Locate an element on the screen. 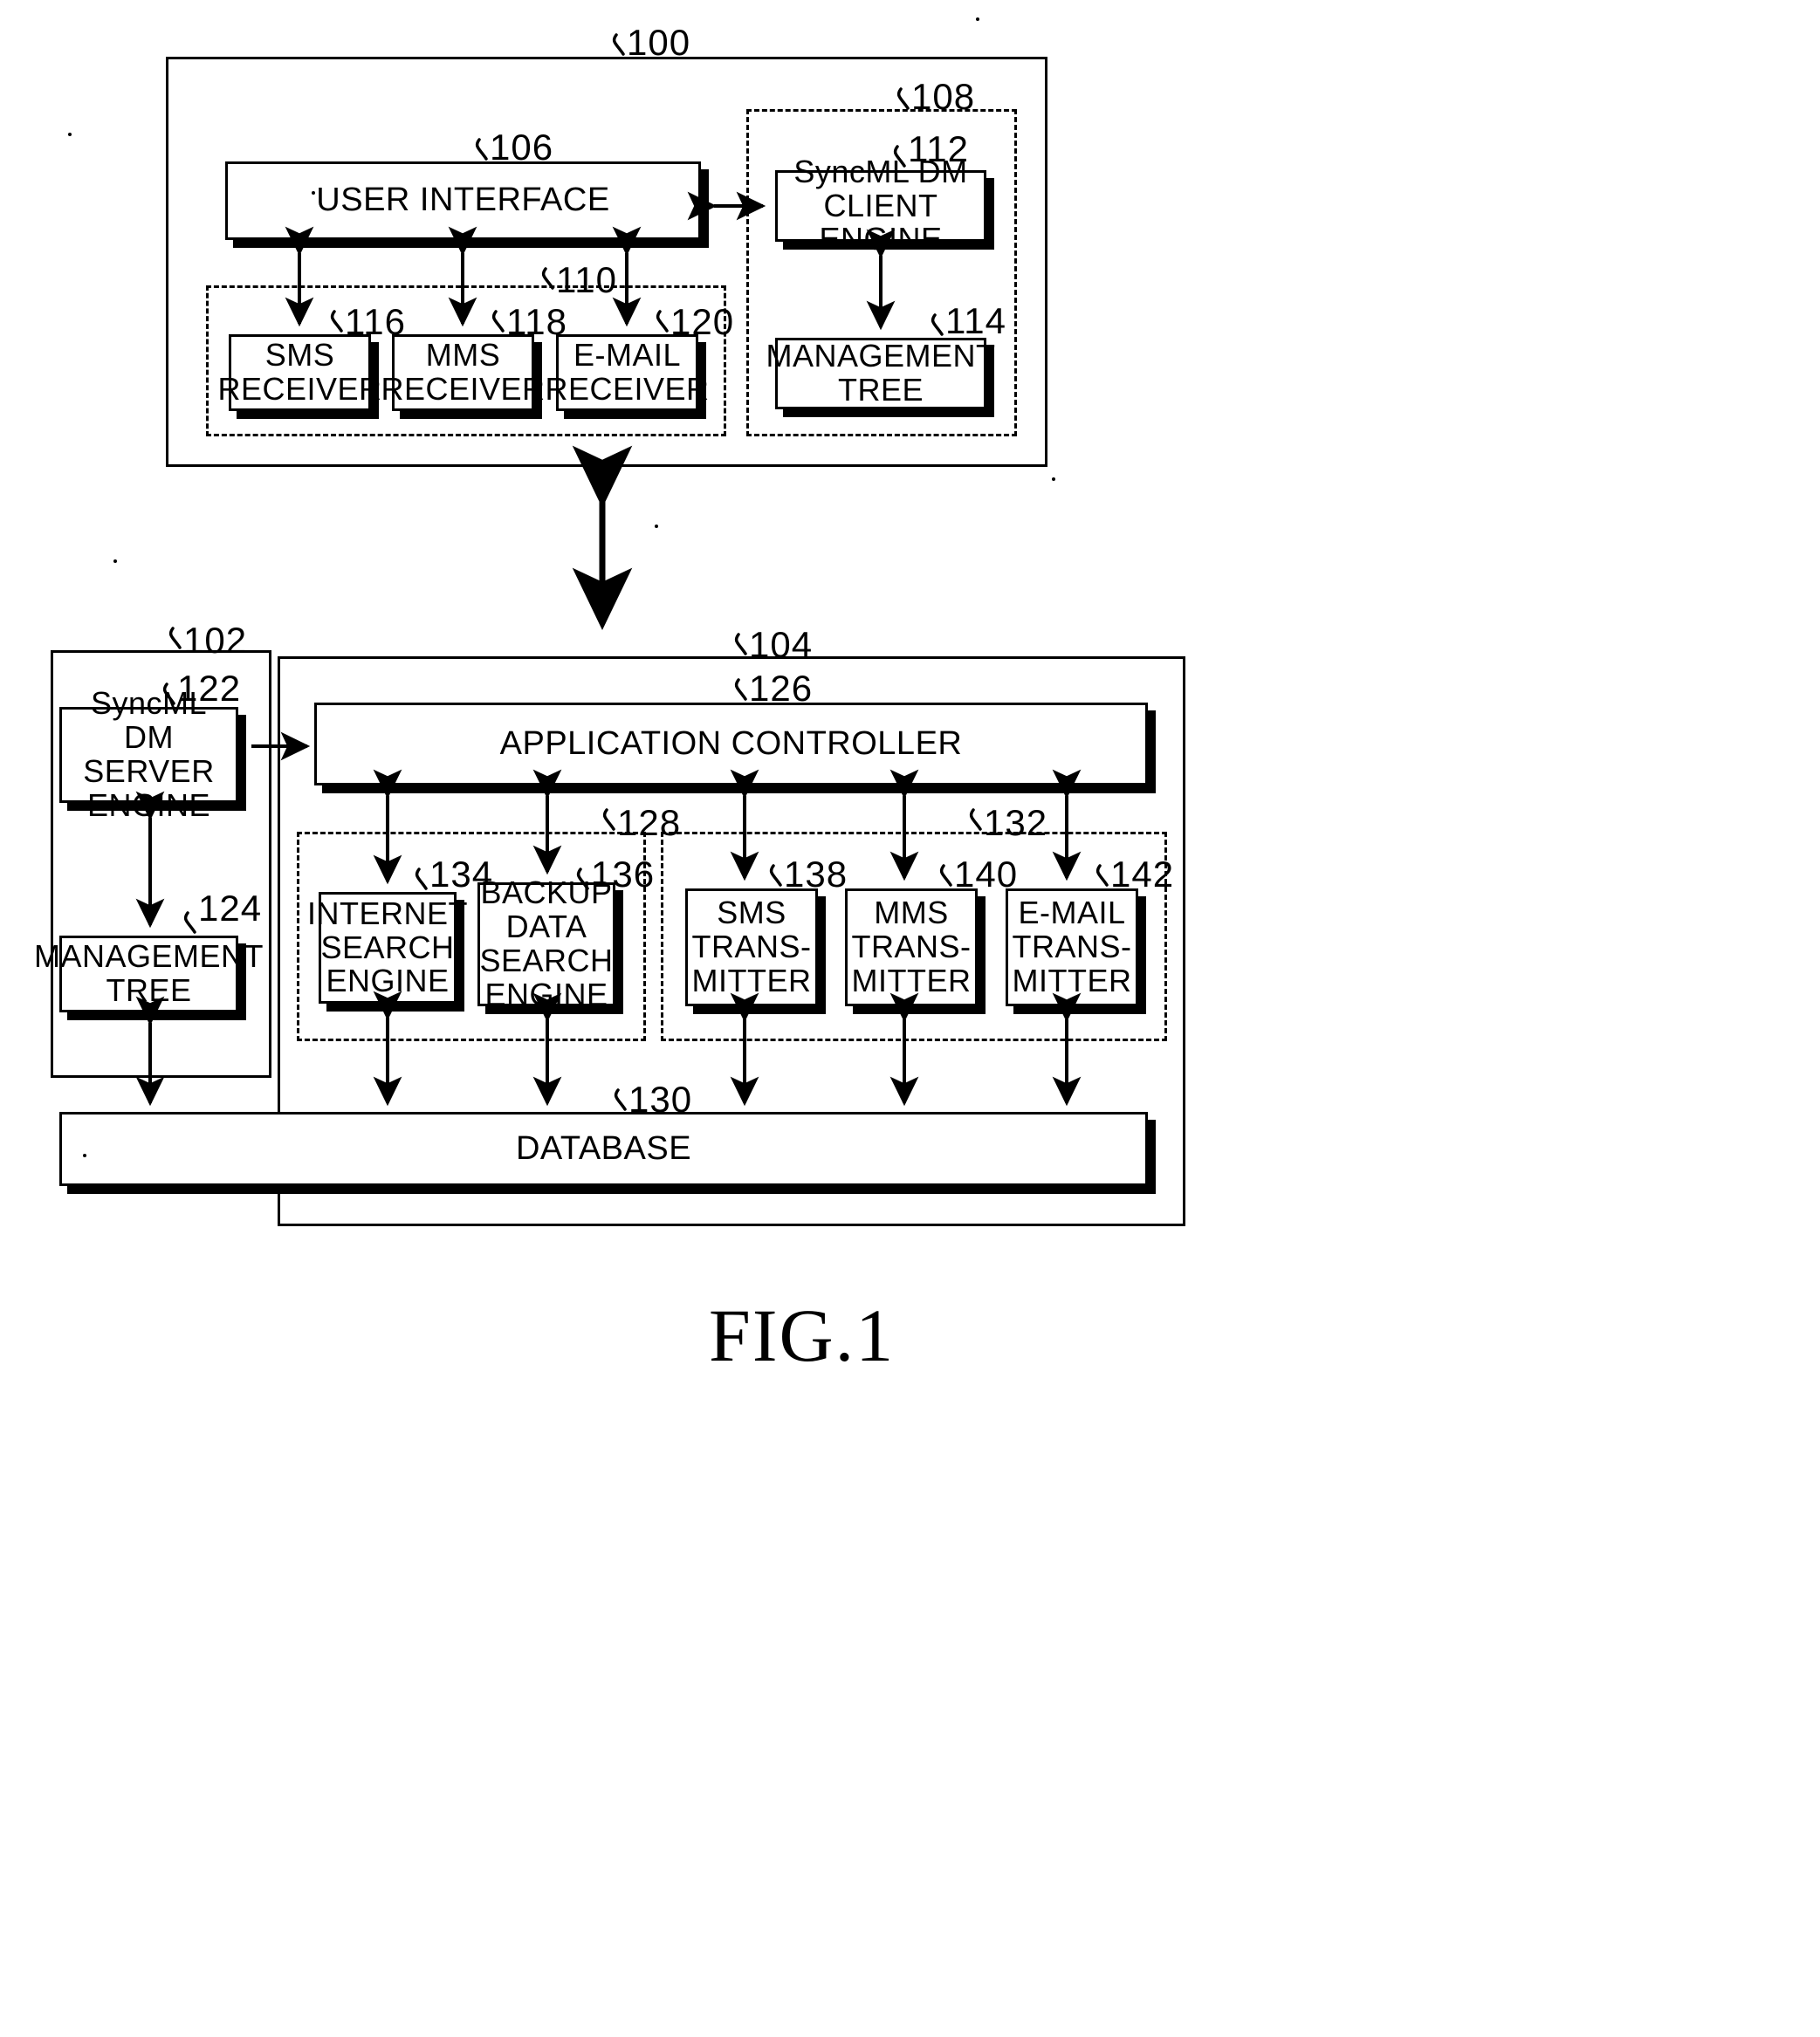 This screenshot has height=2037, width=1820. dm-client-engine-box: SyncML DM CLIENT ENGINE is located at coordinates (880, 205).